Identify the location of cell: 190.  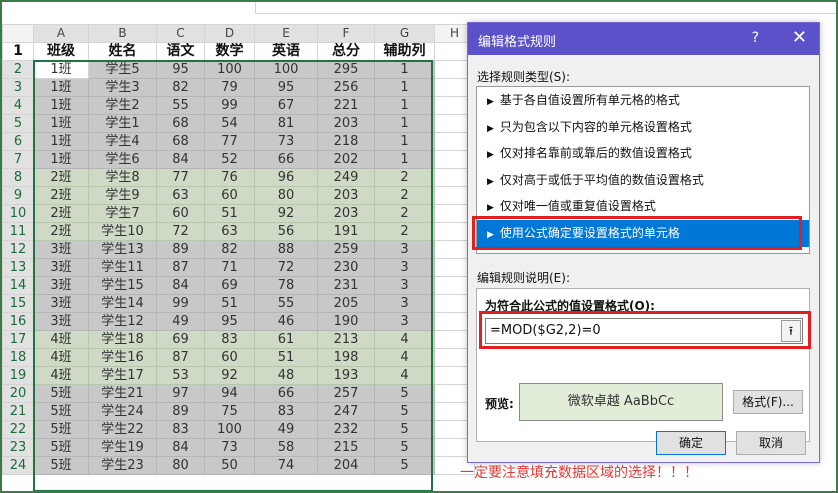
(346, 321).